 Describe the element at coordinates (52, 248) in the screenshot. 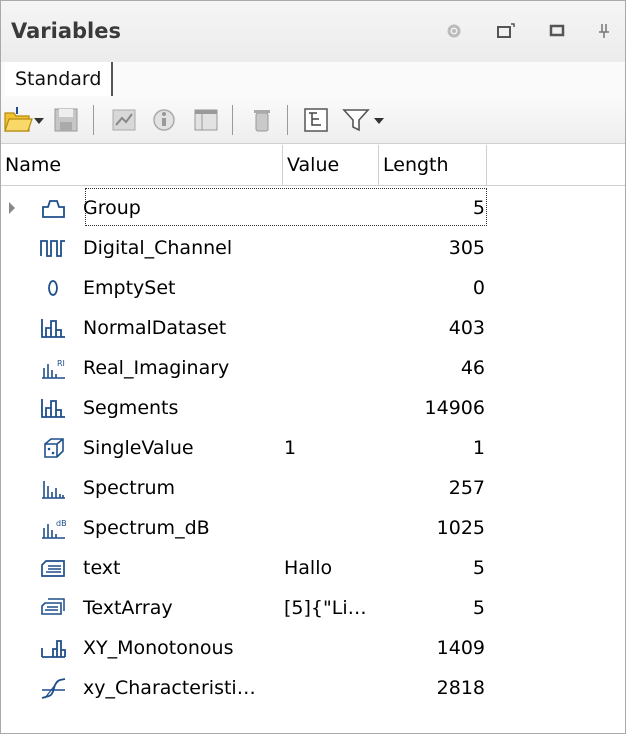

I see `digital-channel-icon` at that location.